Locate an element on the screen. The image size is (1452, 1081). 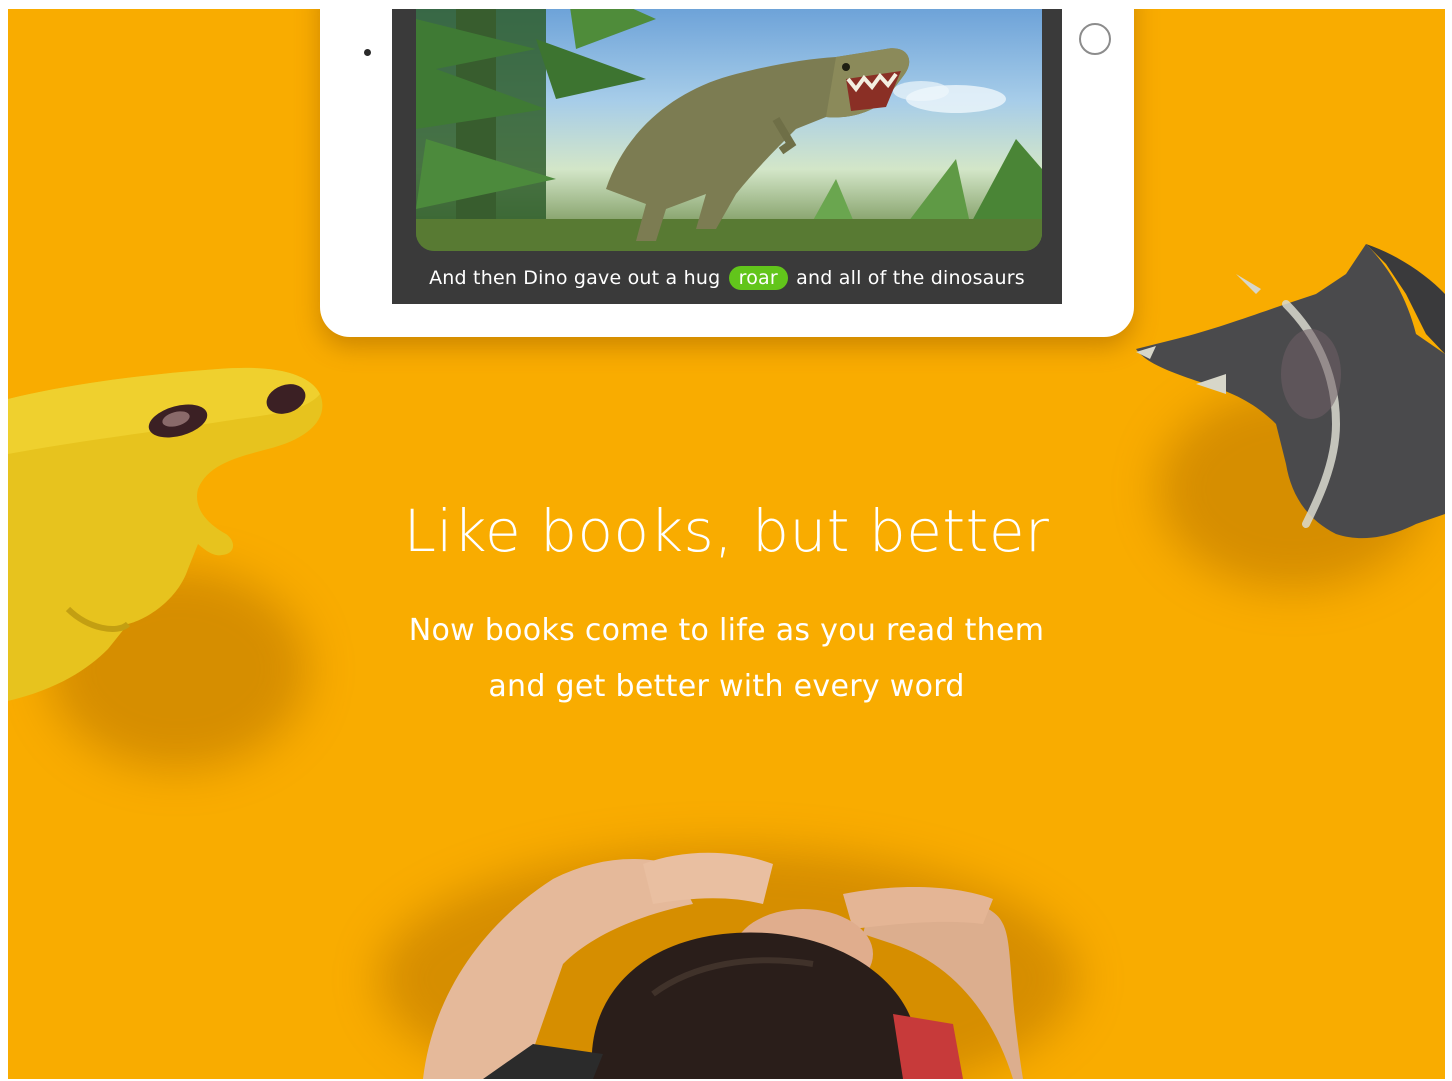
caption-text-before: And then Dino gave out a hug is located at coordinates (575, 278).